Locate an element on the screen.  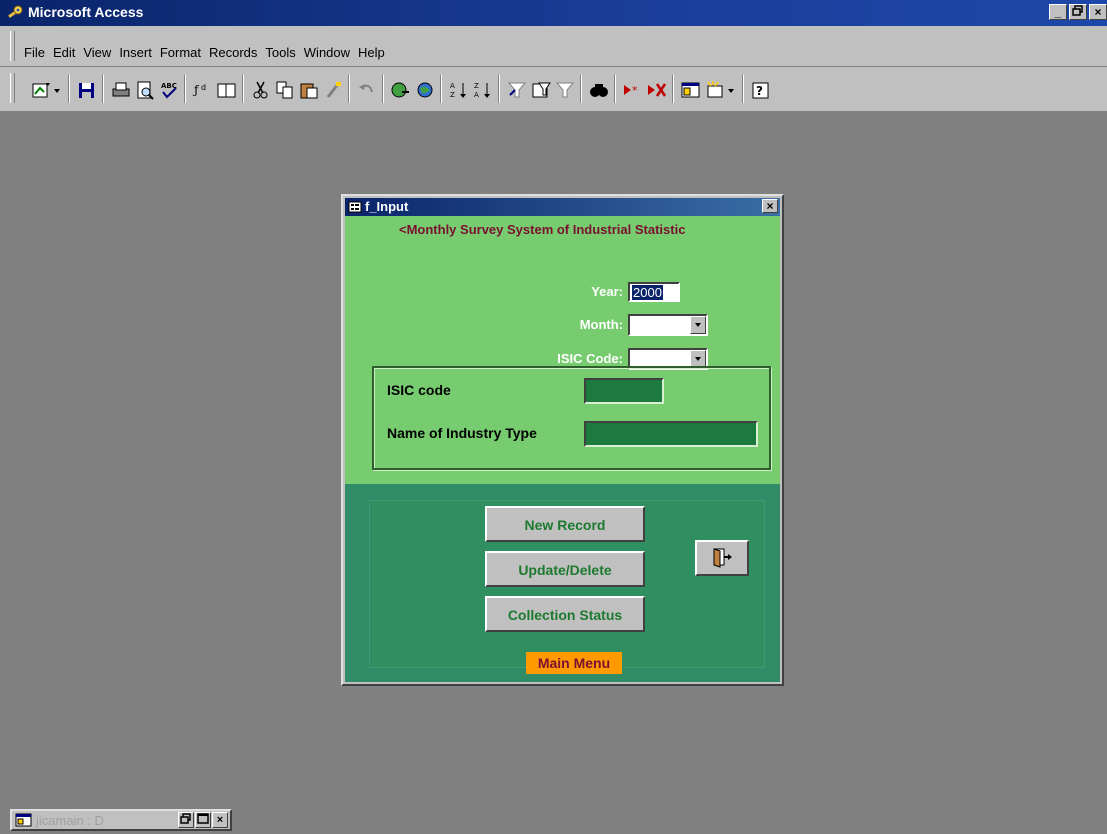
exit-button is located at coordinates (722, 558).